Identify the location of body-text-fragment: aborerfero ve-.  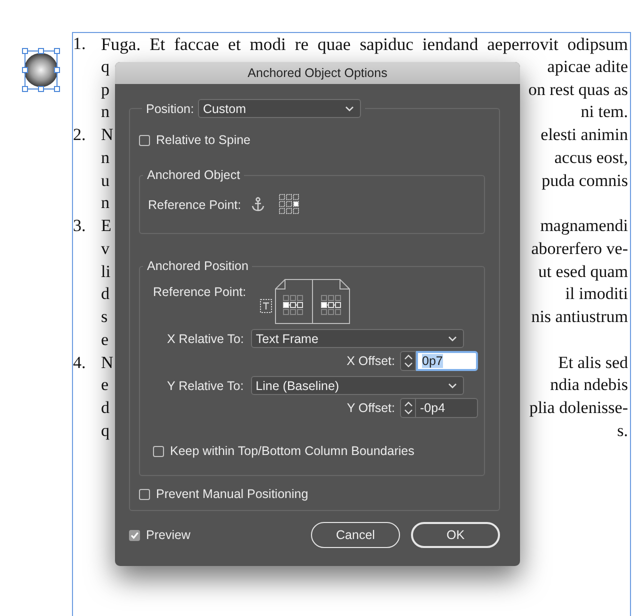
(579, 249).